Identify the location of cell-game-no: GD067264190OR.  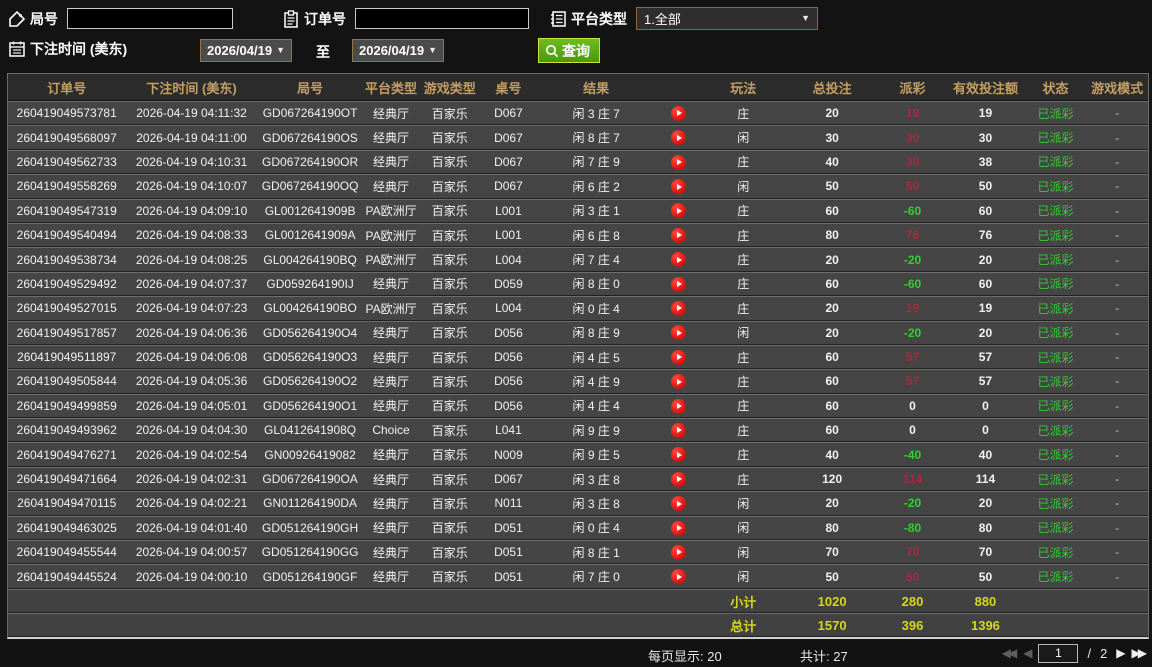
(310, 161).